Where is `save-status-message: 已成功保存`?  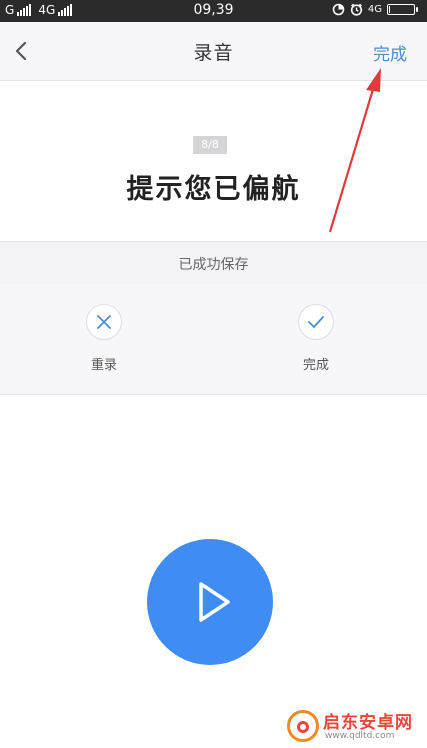 save-status-message: 已成功保存 is located at coordinates (213, 265).